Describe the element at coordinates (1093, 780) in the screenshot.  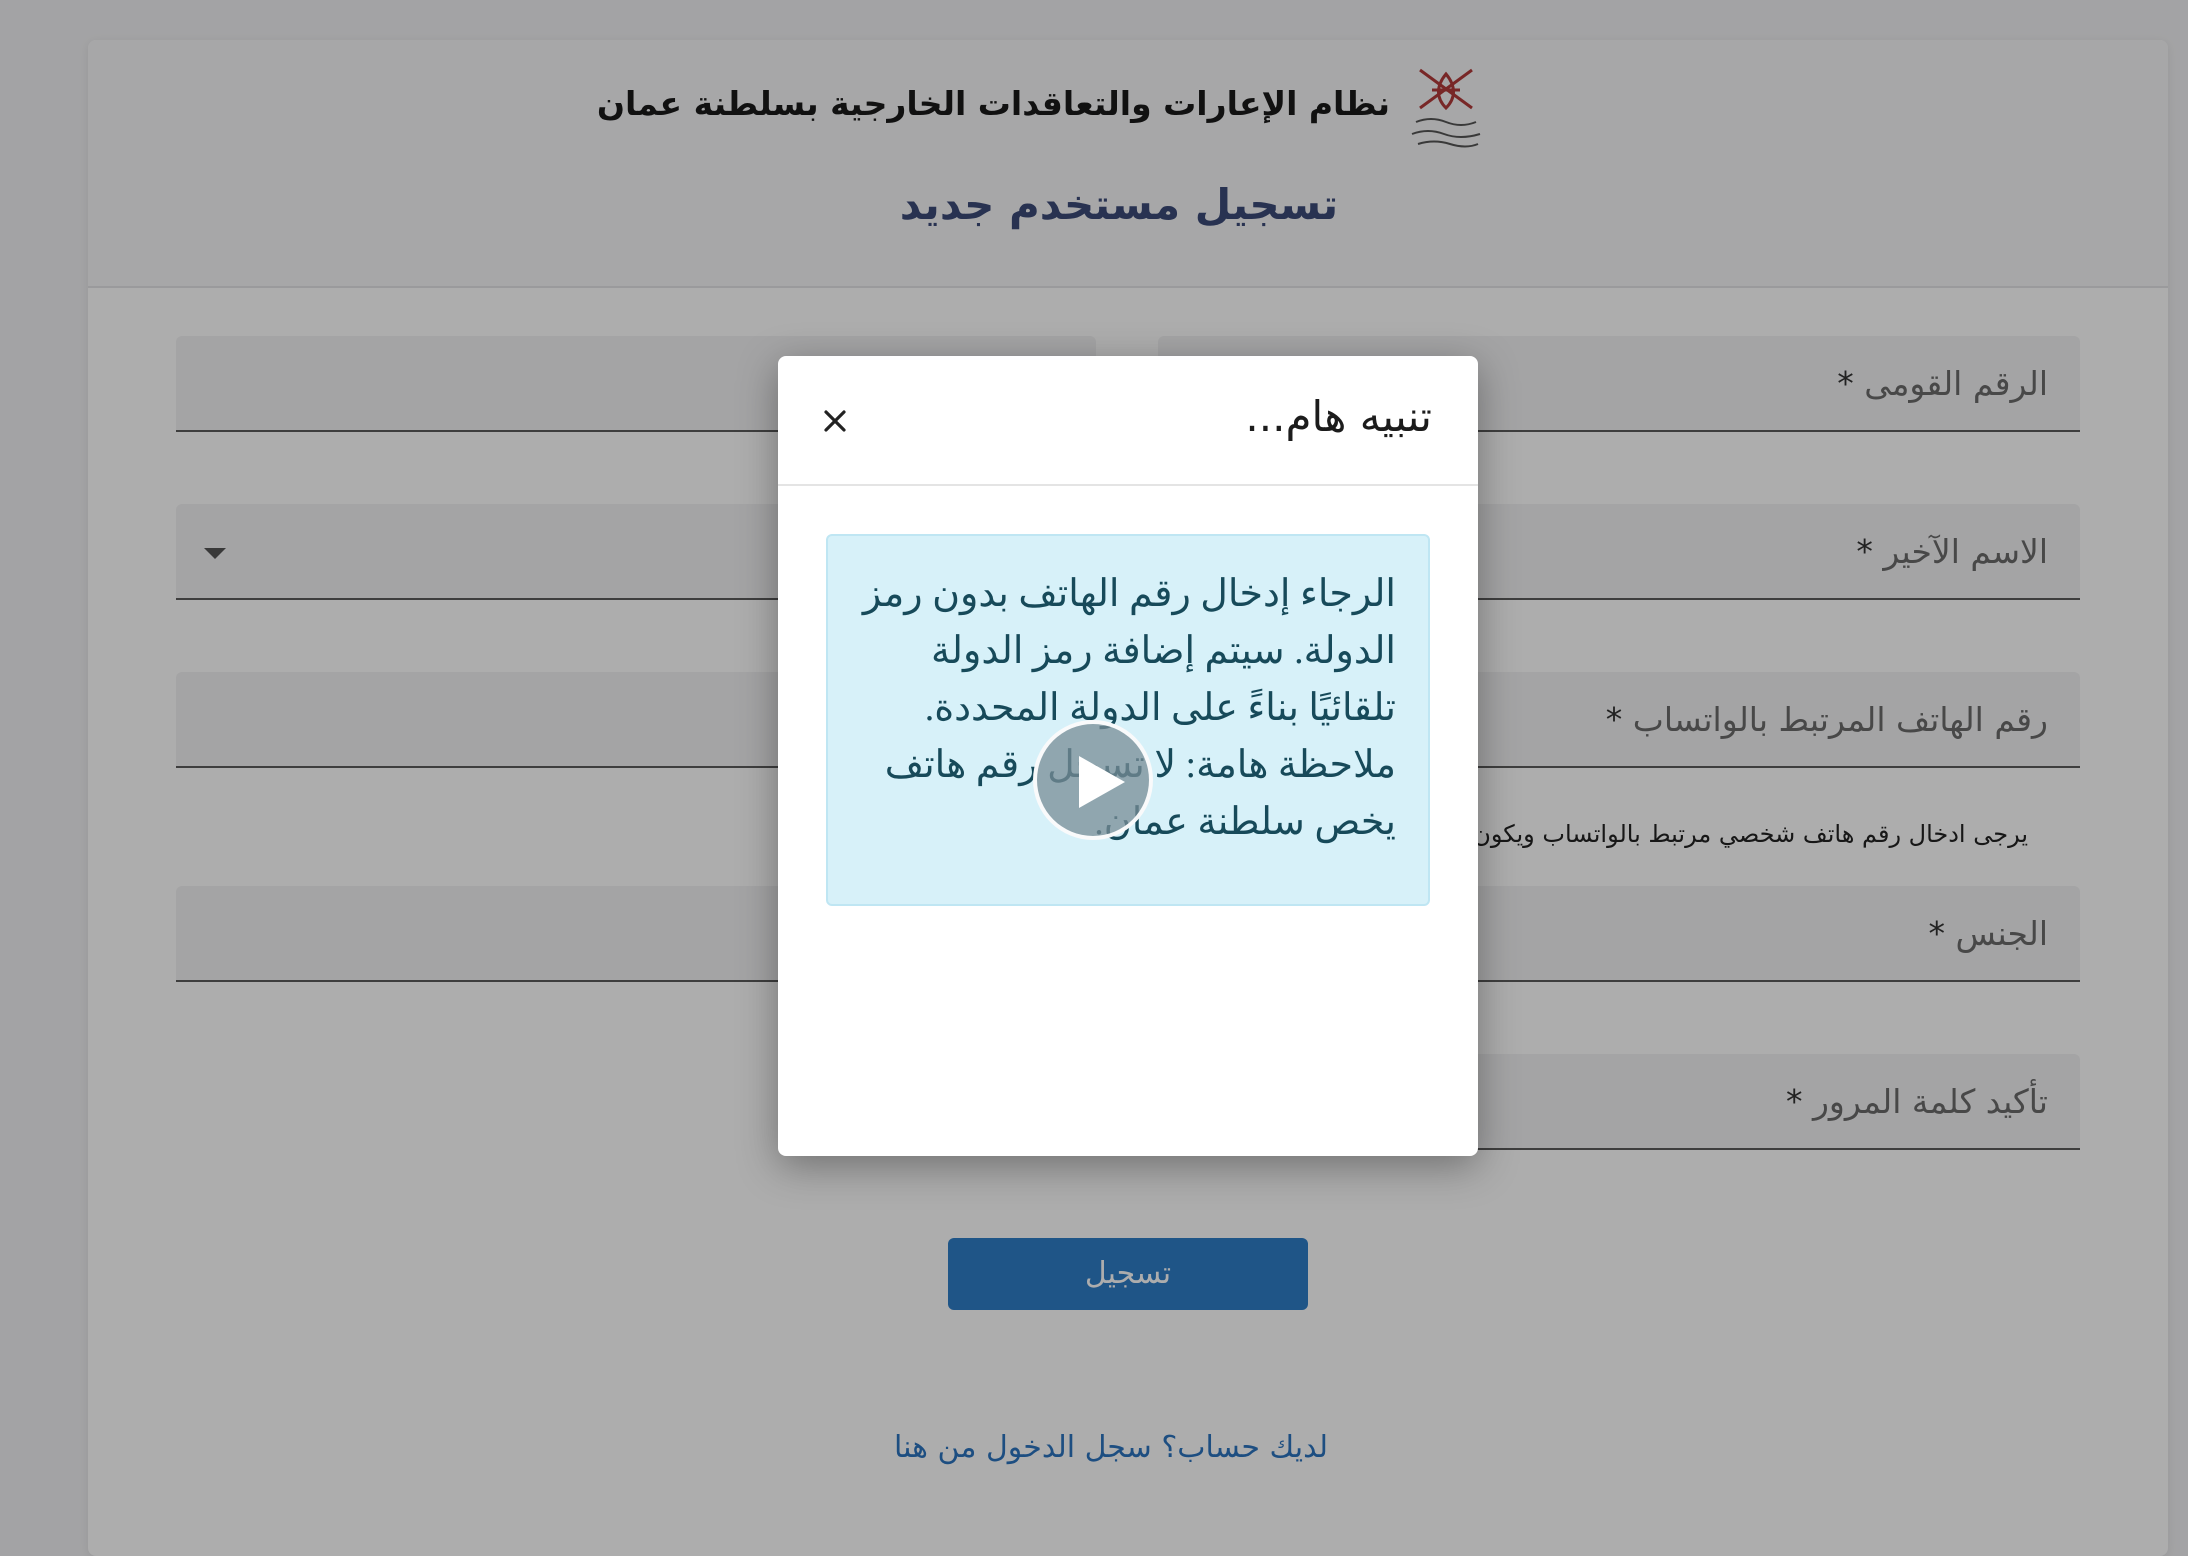
I see `play-icon` at that location.